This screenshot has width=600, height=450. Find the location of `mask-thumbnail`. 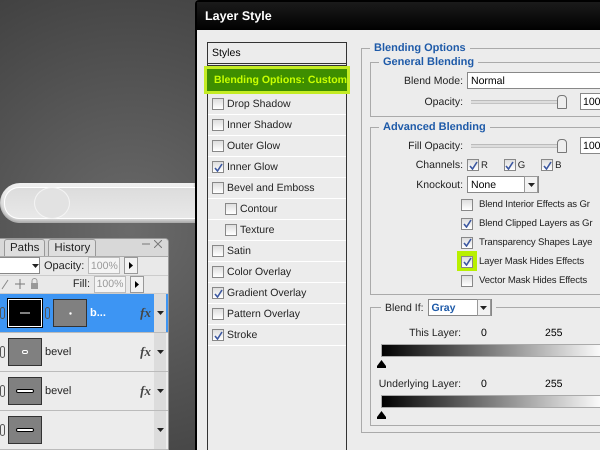

mask-thumbnail is located at coordinates (70, 313).